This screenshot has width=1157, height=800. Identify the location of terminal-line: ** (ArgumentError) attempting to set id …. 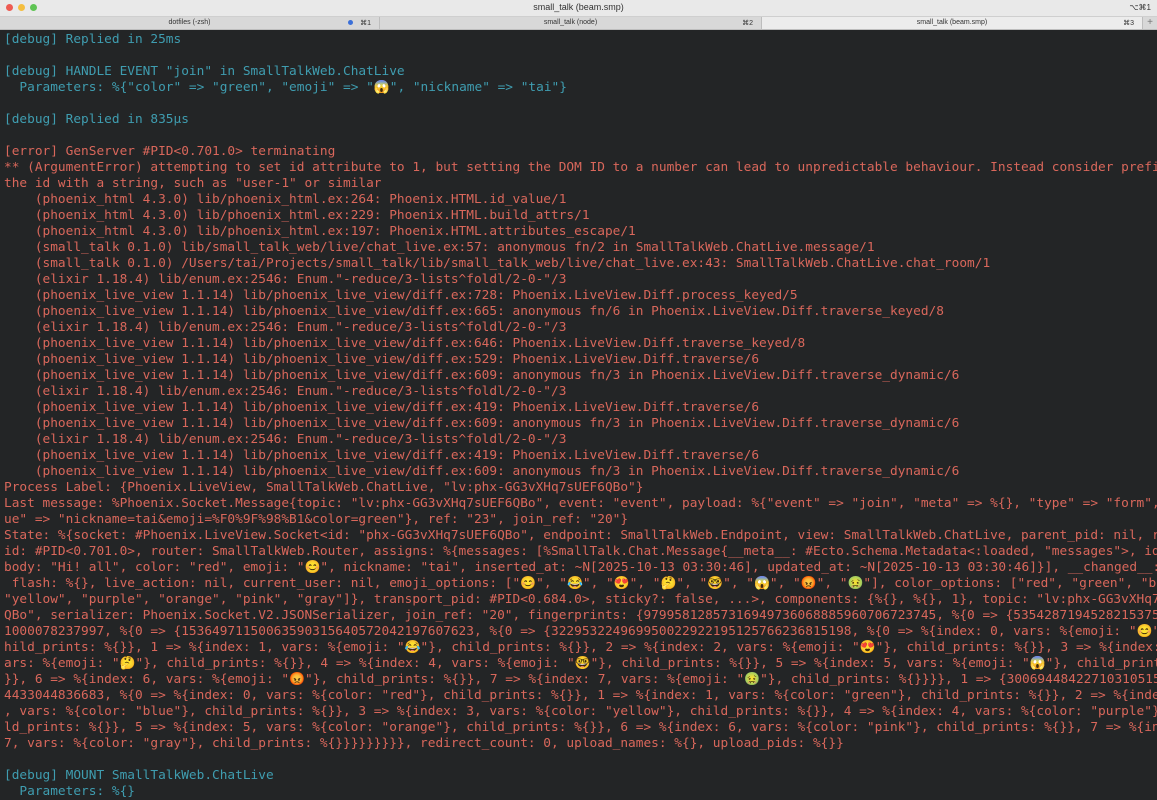
(580, 167).